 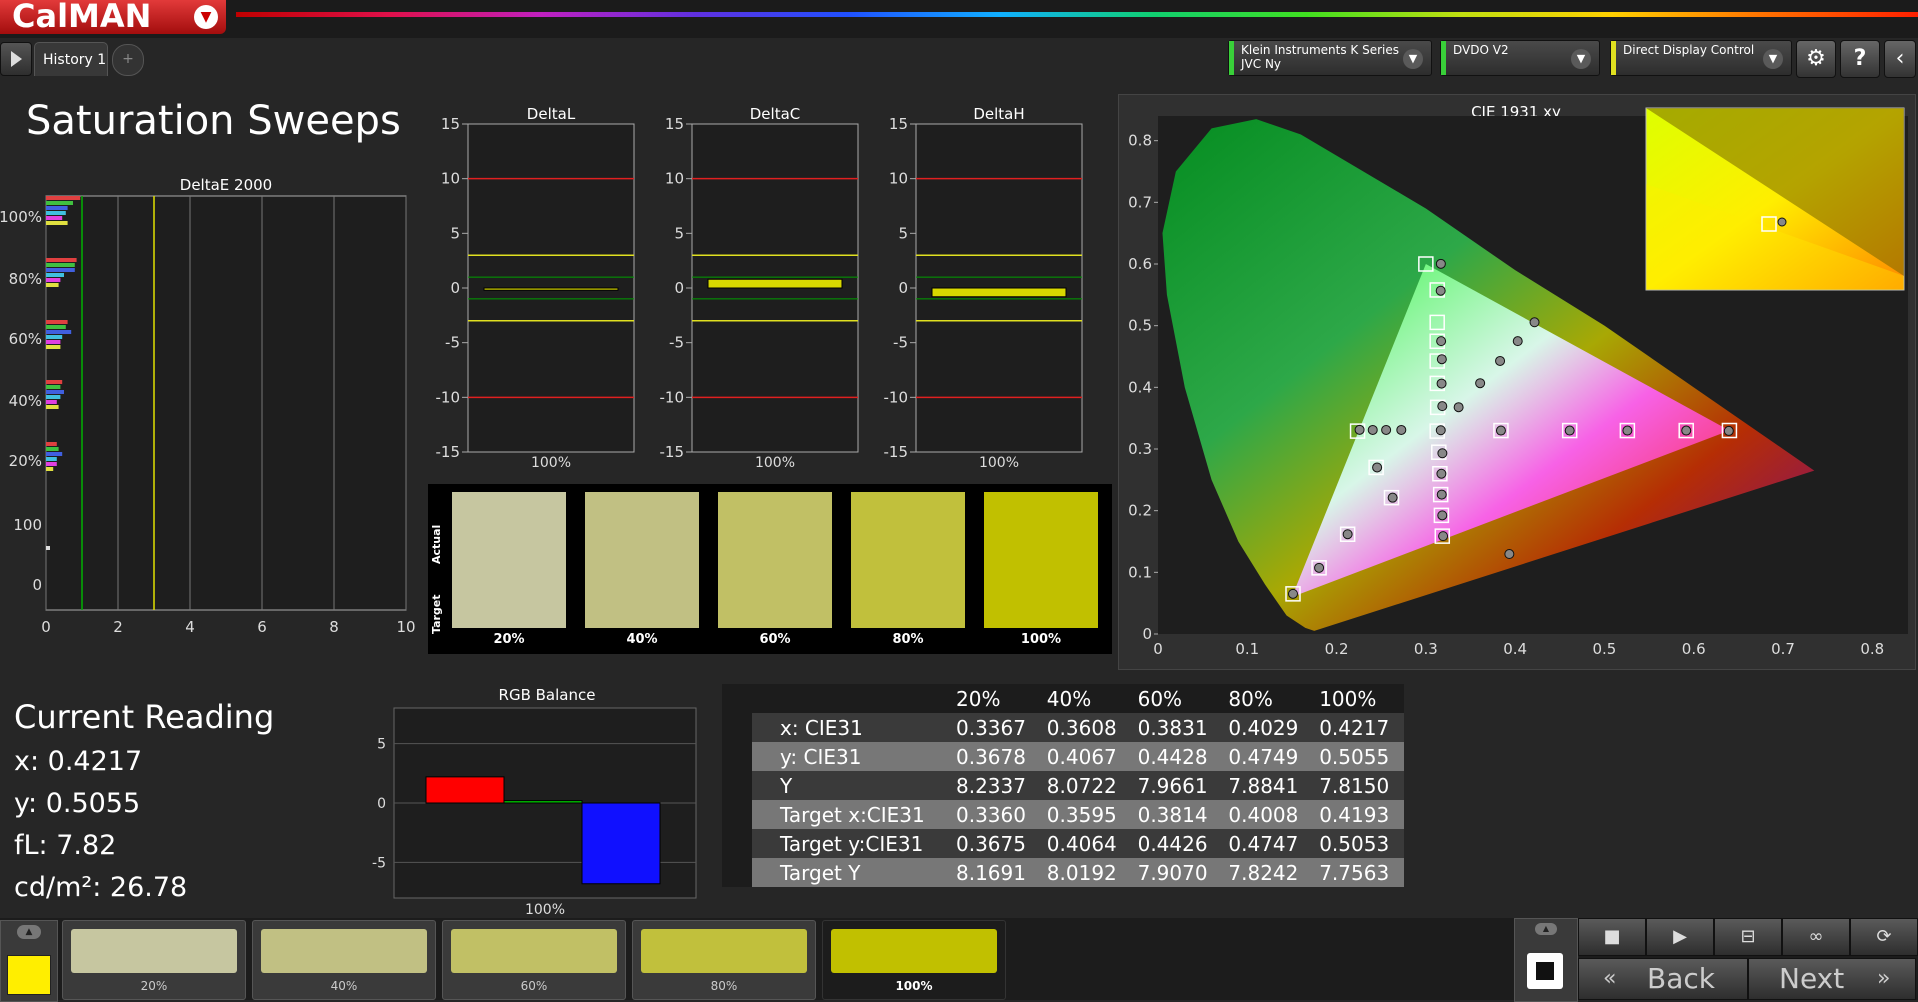 What do you see at coordinates (118, 627) in the screenshot?
I see `x-tick-label: 2` at bounding box center [118, 627].